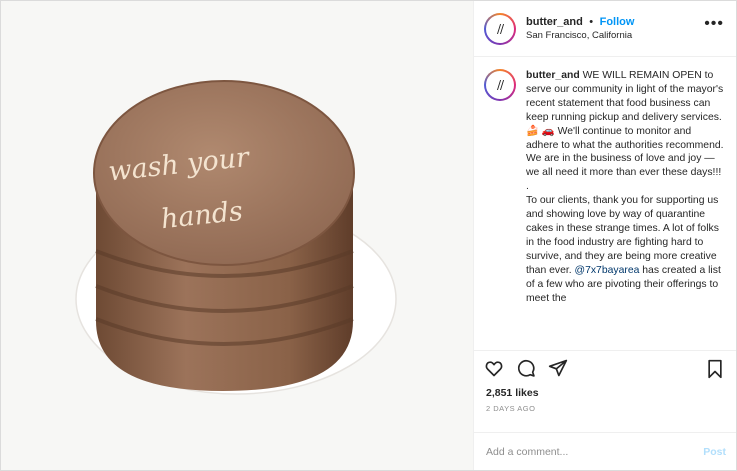 The width and height of the screenshot is (737, 471). Describe the element at coordinates (617, 22) in the screenshot. I see `follow-button: Follow` at that location.